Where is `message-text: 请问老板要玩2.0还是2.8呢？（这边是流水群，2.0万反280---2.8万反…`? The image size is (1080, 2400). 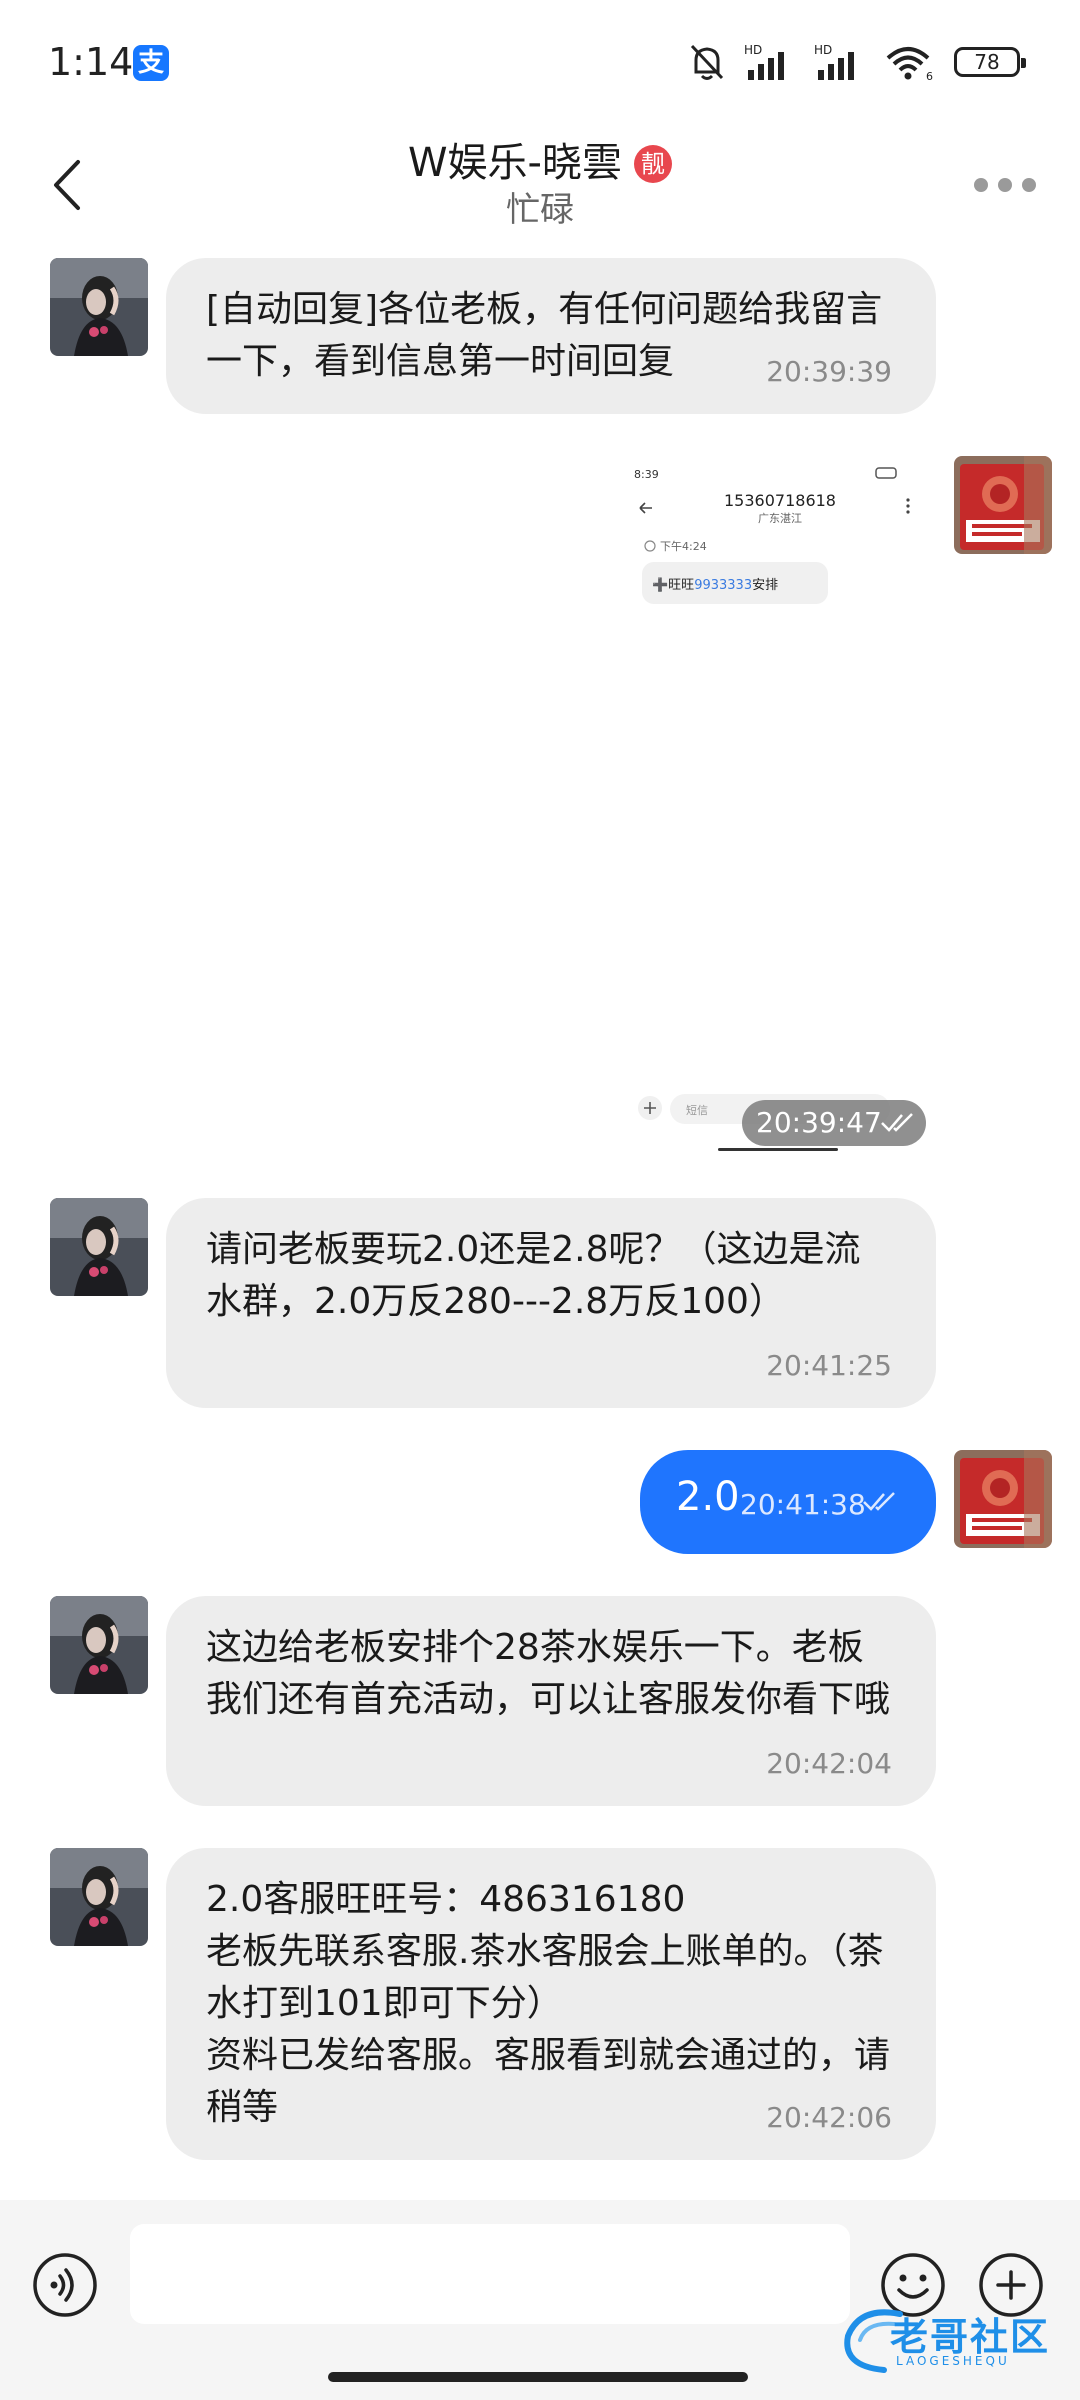 message-text: 请问老板要玩2.0还是2.8呢？（这边是流水群，2.0万反280---2.8万反… is located at coordinates (533, 1275).